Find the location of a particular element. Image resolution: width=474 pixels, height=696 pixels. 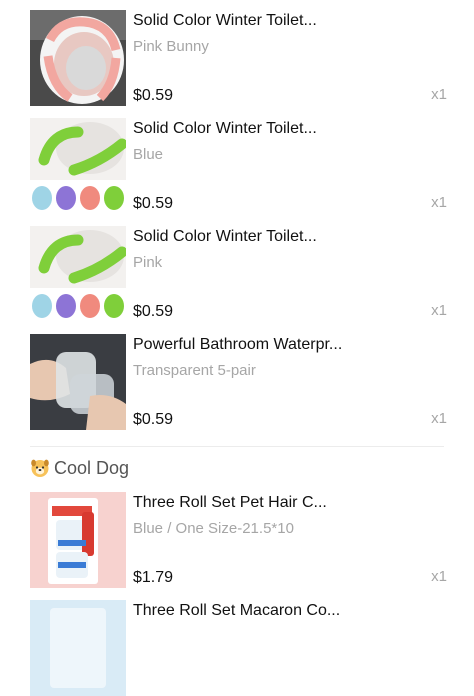

product-variant: Blue / One Size-21.5*10 is located at coordinates (213, 528).